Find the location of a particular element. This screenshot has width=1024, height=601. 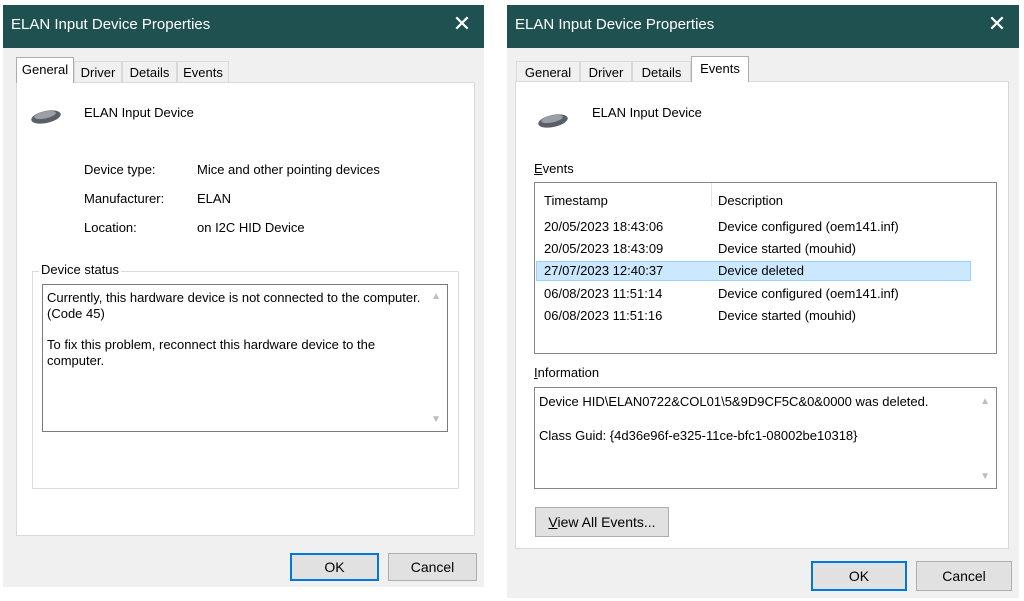

event-timestamp: 20/05/2023 18:43:06 is located at coordinates (604, 226).